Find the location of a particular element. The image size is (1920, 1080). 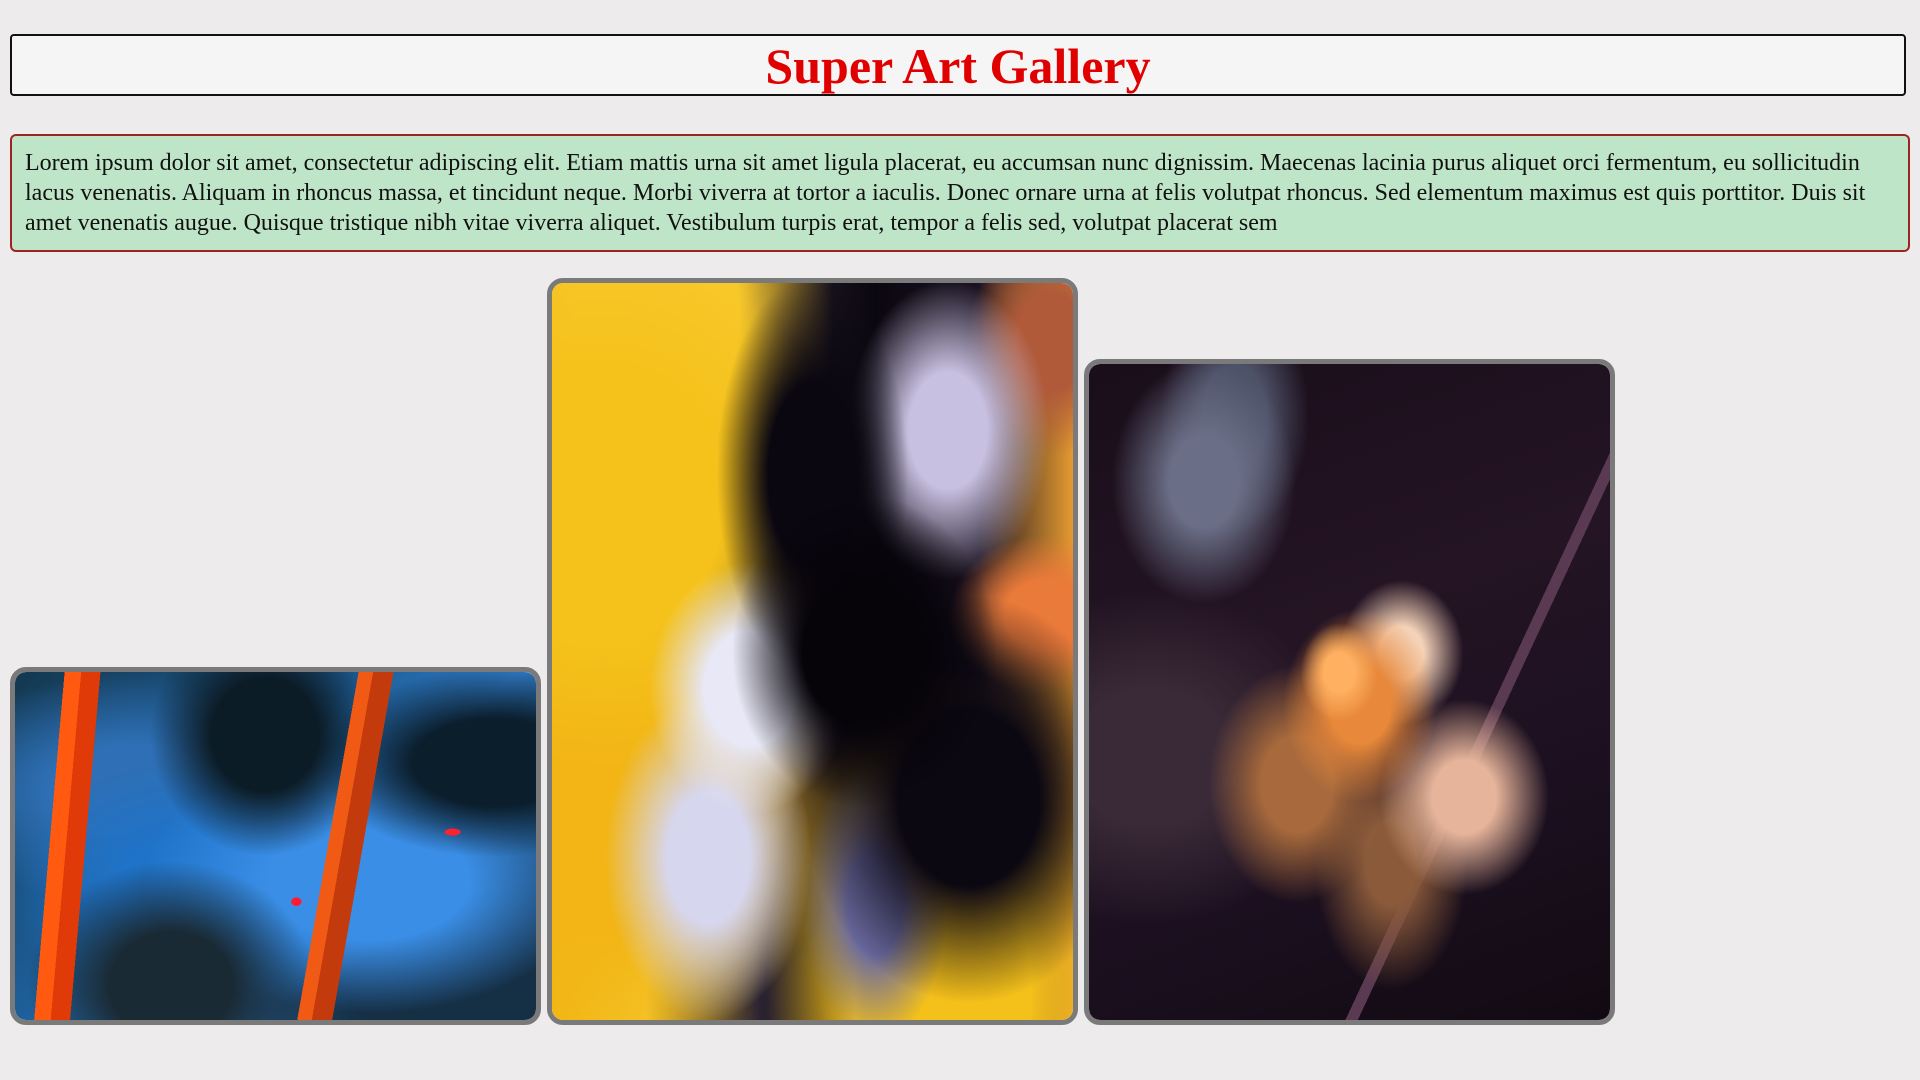

abstract-blue-orange-painting is located at coordinates (275, 846).